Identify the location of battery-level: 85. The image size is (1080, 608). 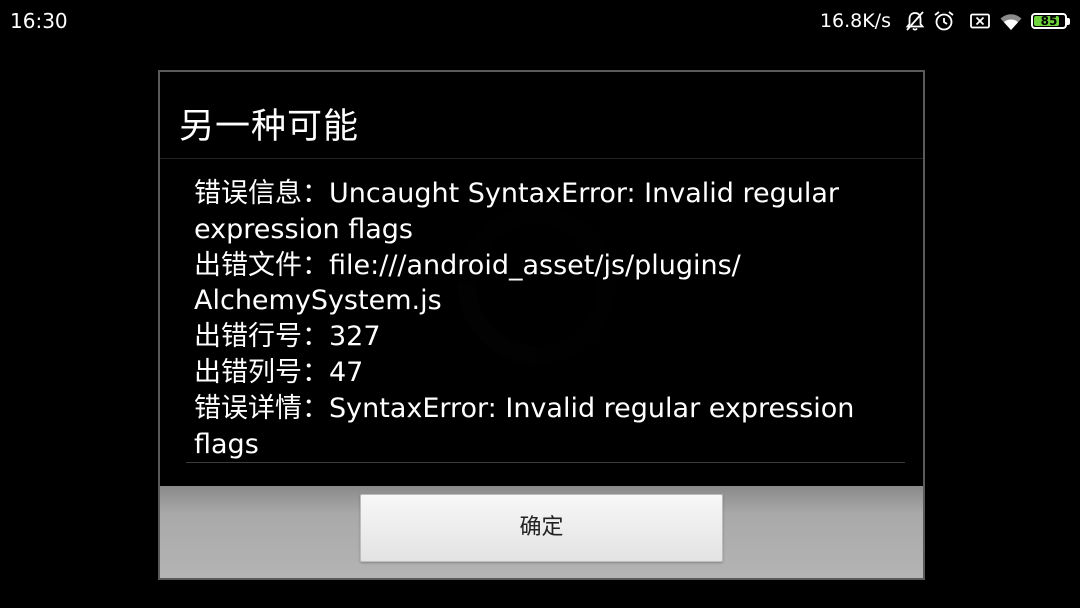
(1049, 21).